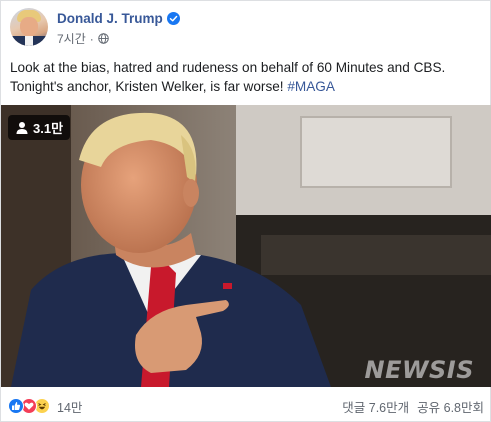 This screenshot has height=422, width=491. Describe the element at coordinates (118, 27) in the screenshot. I see `post-meta: Donald J. Trump 7시간 ·` at that location.